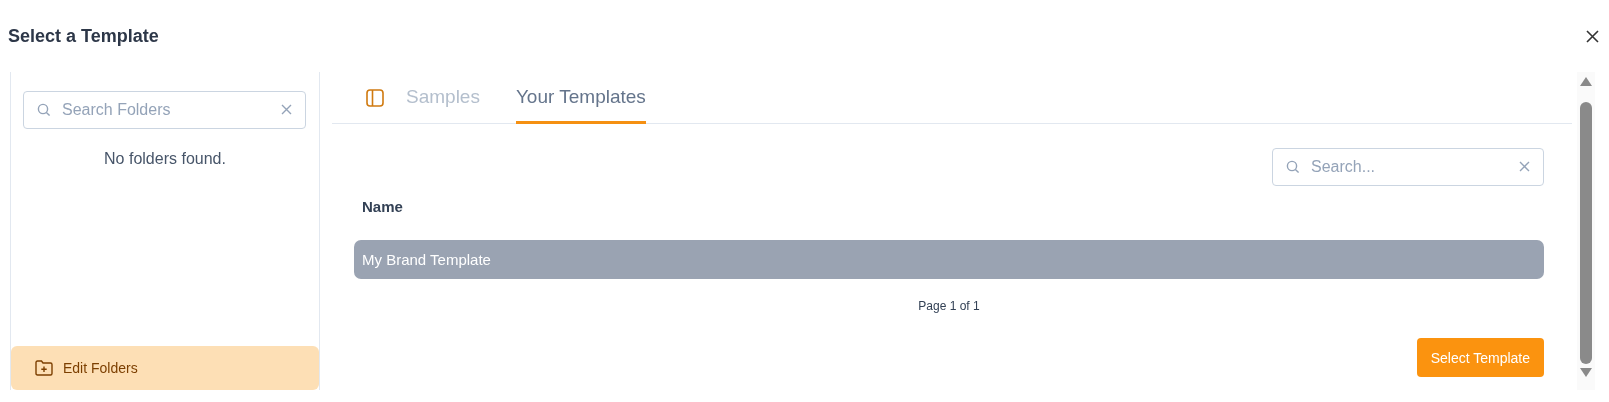 The width and height of the screenshot is (1609, 402). I want to click on close-icon, so click(1592, 36).